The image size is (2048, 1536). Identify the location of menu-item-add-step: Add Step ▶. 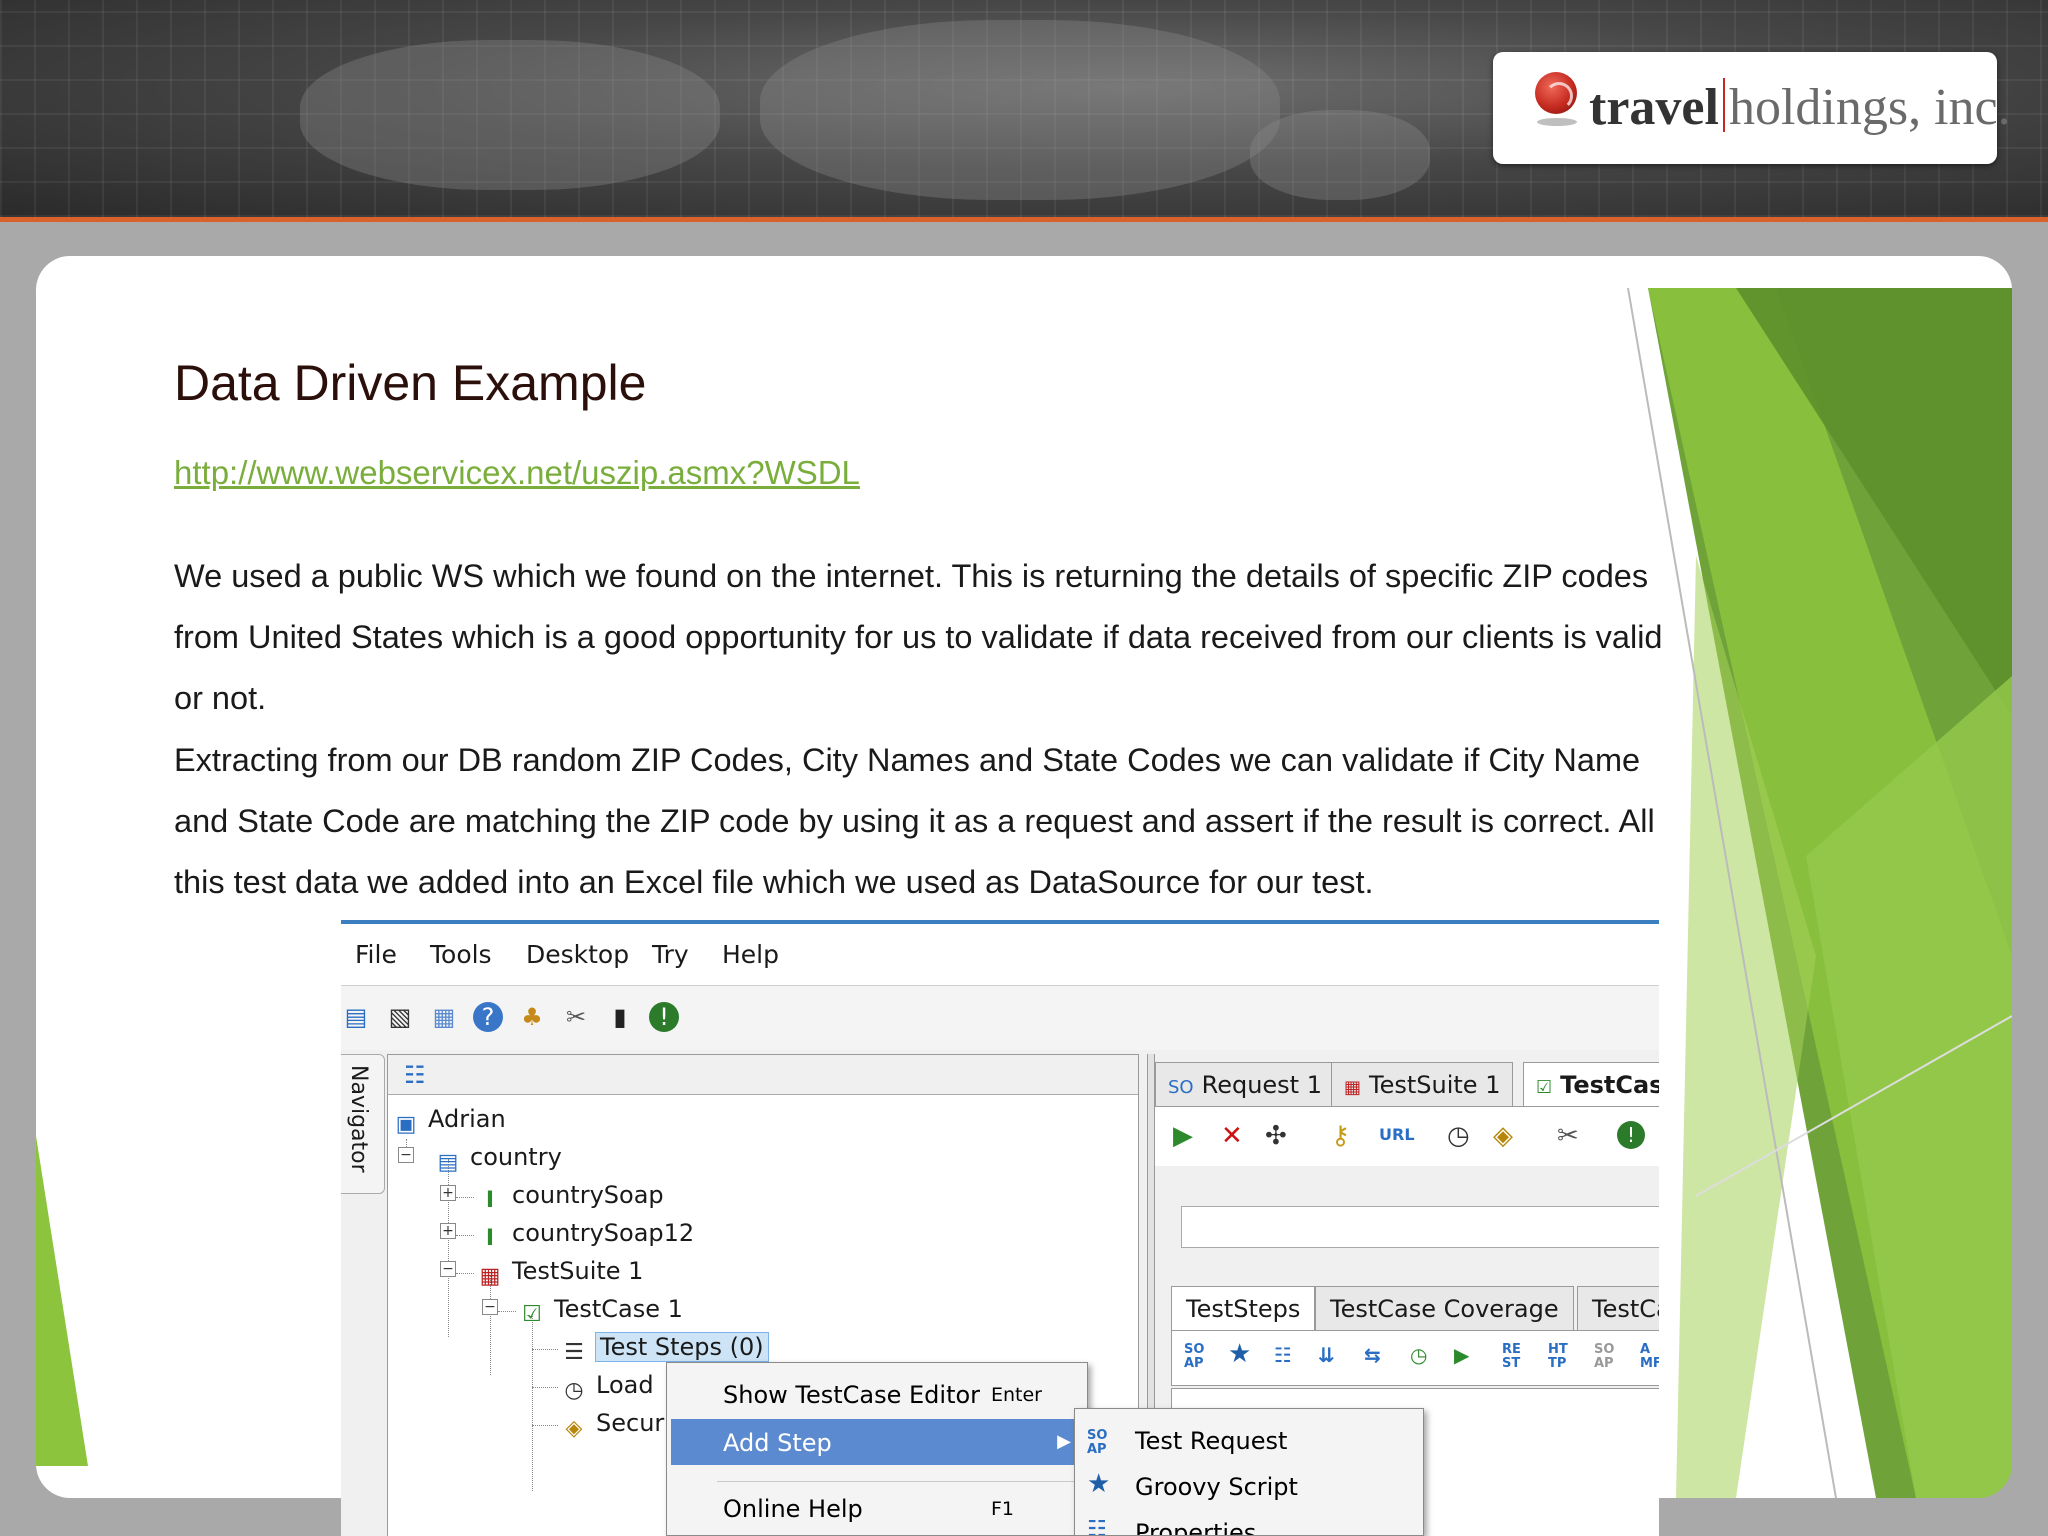
(877, 1442).